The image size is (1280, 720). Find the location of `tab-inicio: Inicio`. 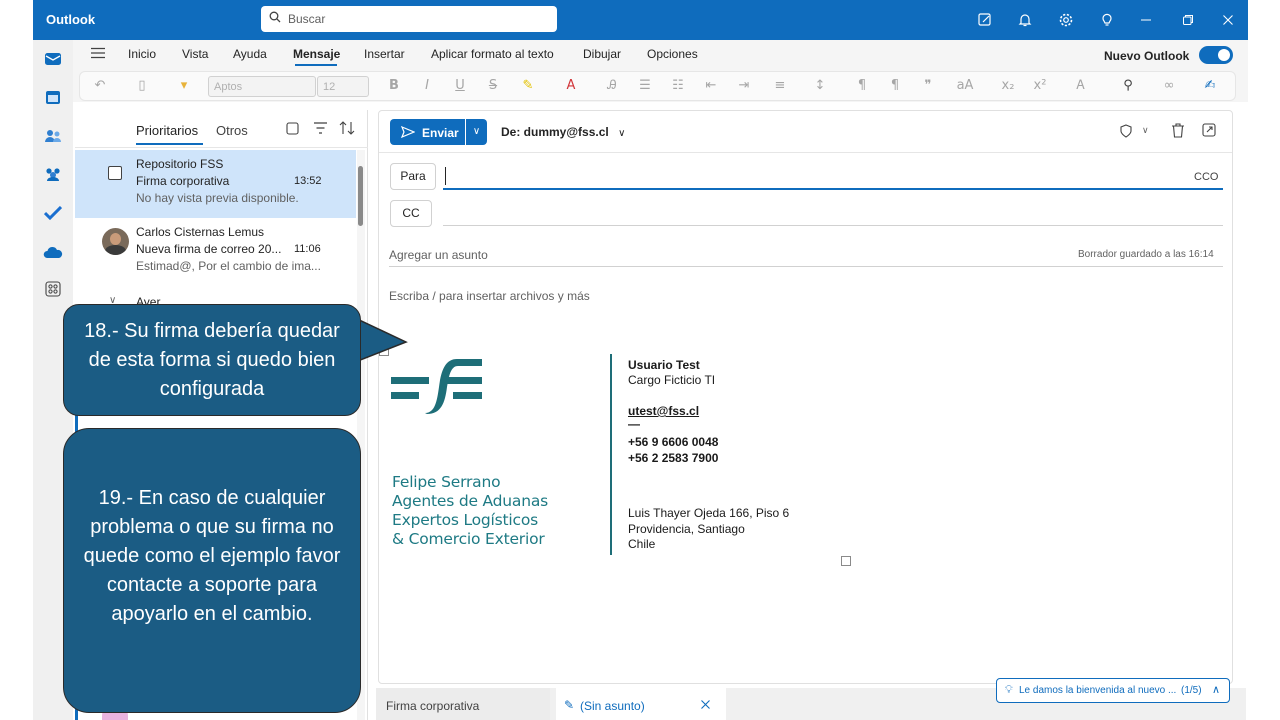

tab-inicio: Inicio is located at coordinates (142, 54).